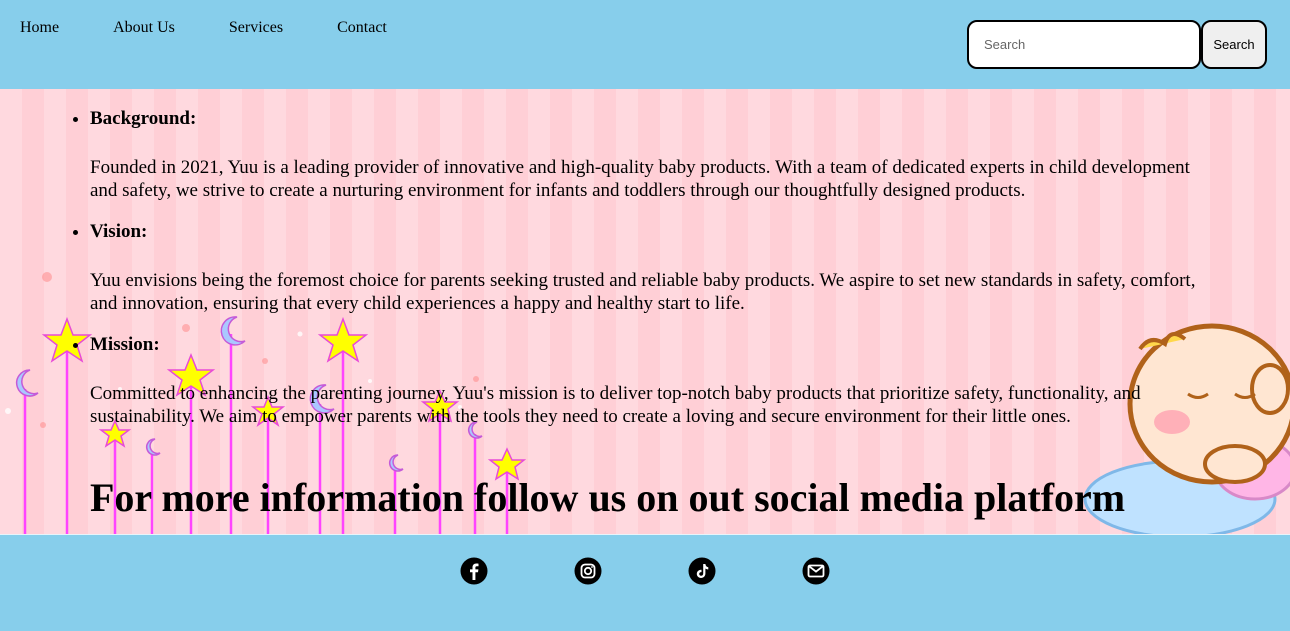  Describe the element at coordinates (125, 344) in the screenshot. I see `mission-heading: Mission:` at that location.